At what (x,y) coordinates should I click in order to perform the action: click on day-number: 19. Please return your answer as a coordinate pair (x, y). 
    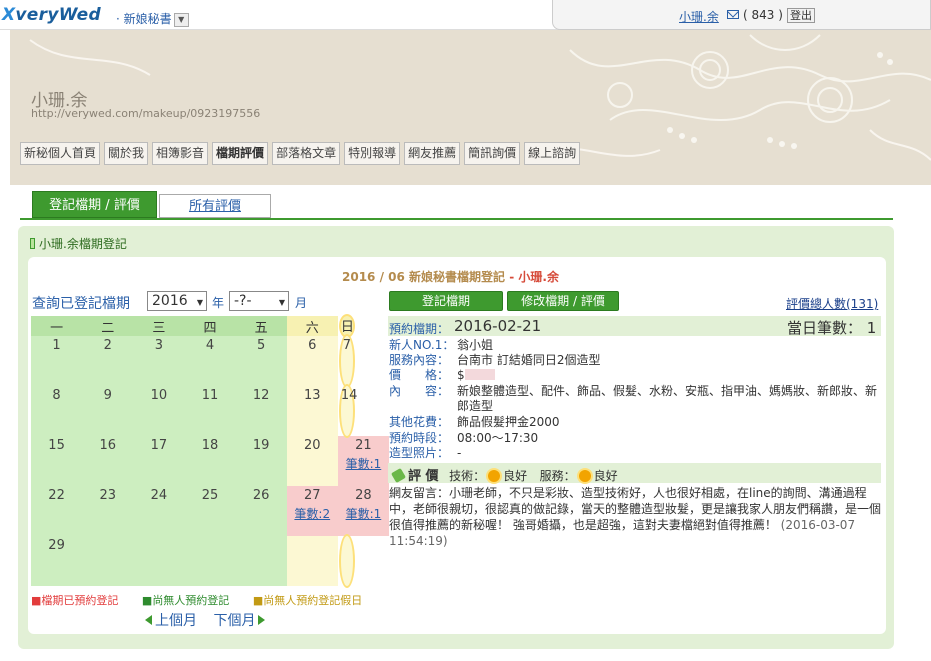
    Looking at the image, I should click on (261, 445).